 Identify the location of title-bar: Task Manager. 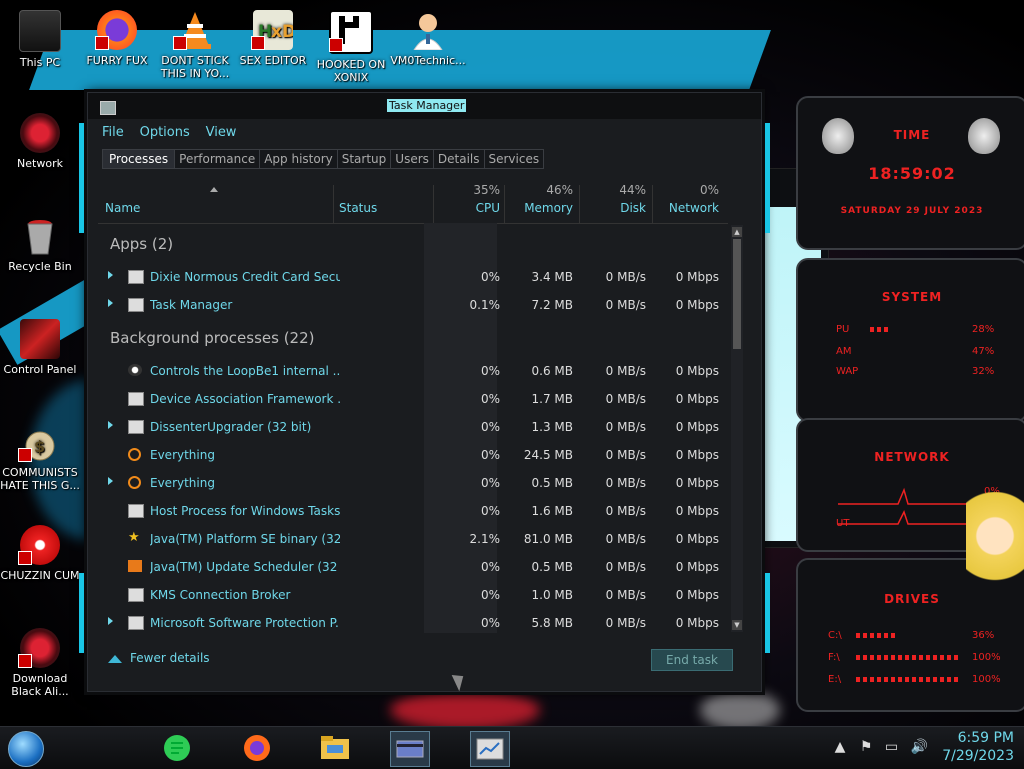
(424, 106).